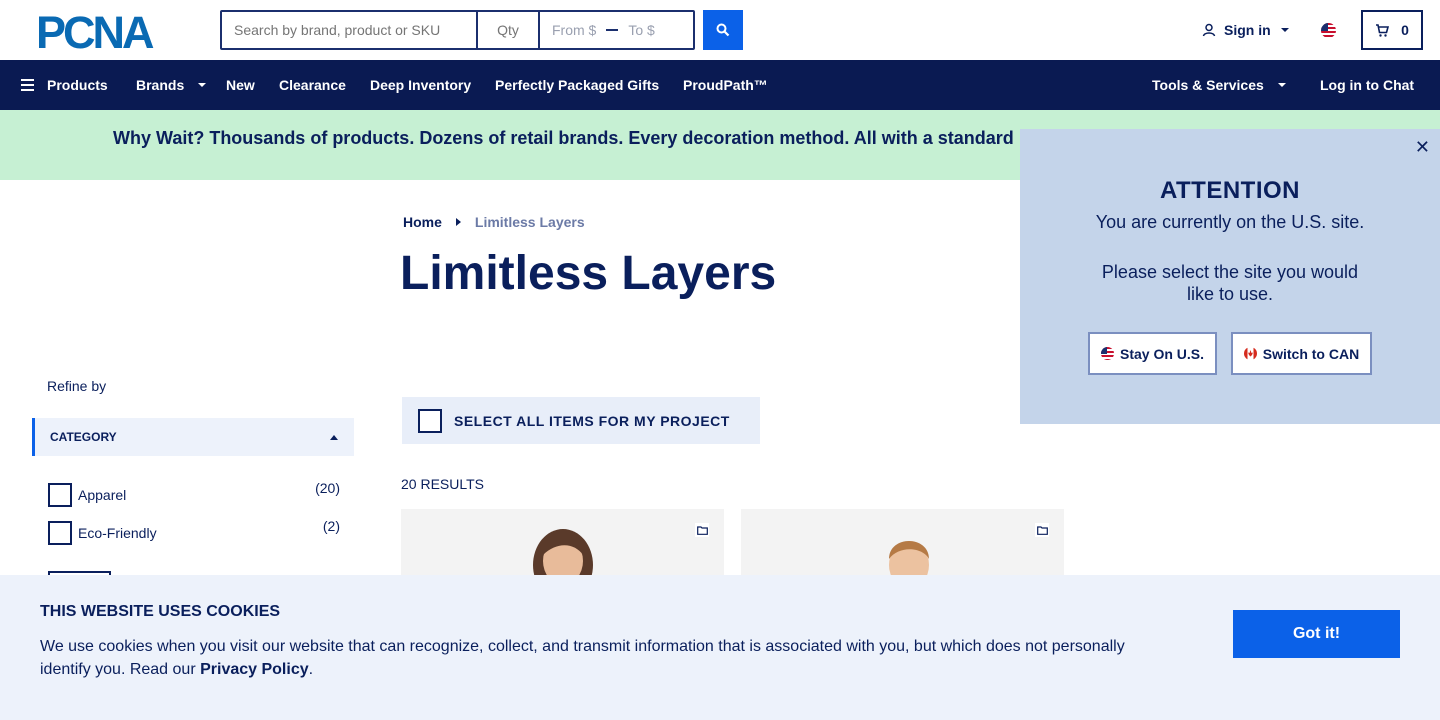 This screenshot has width=1440, height=720. What do you see at coordinates (77, 85) in the screenshot?
I see `nav-products-label: Products` at bounding box center [77, 85].